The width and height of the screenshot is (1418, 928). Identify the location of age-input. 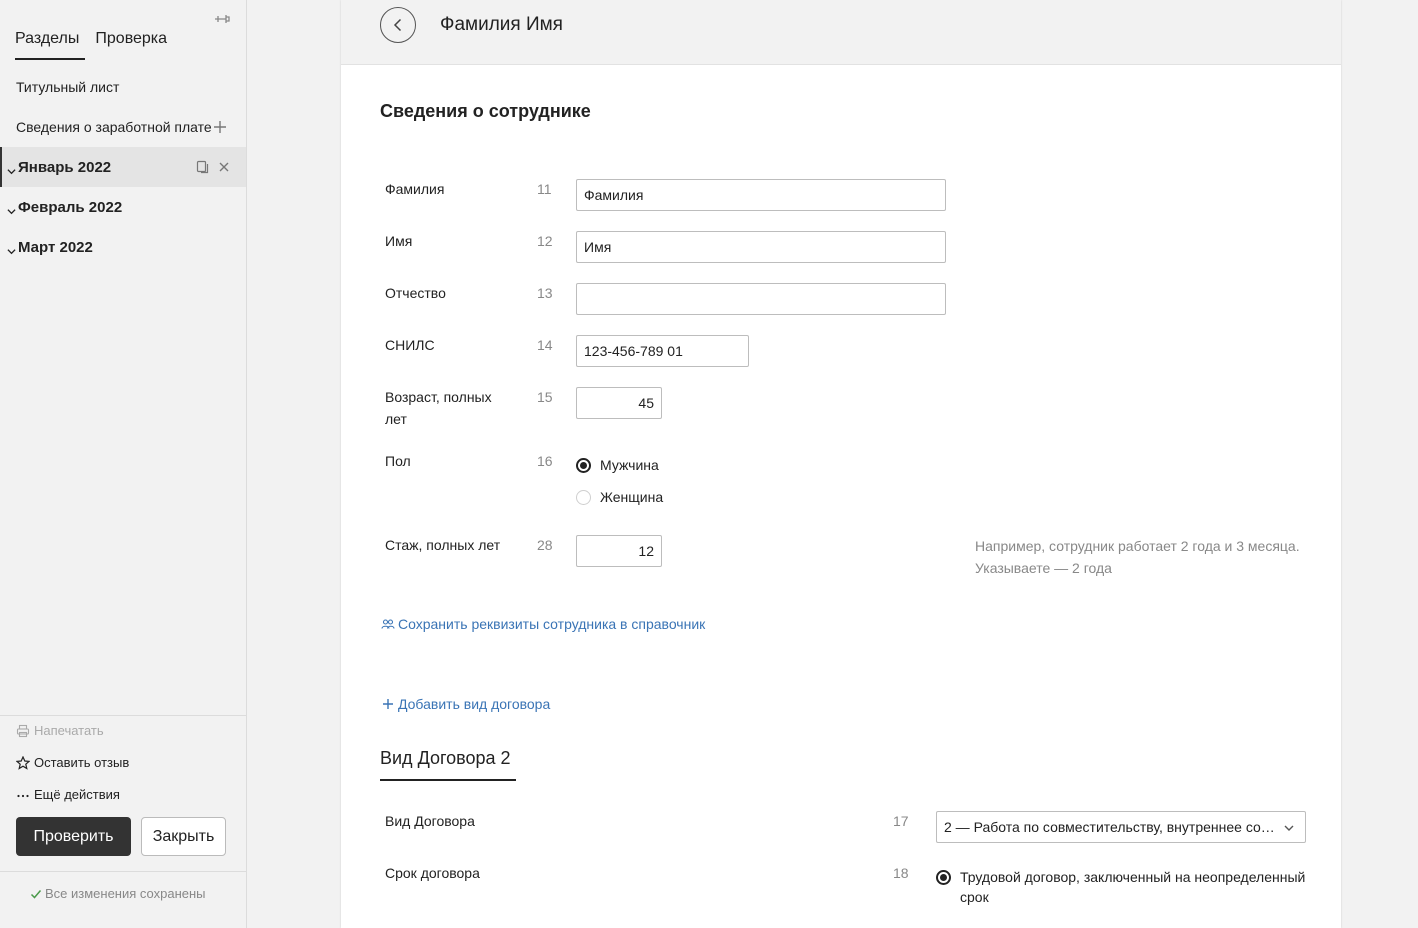
(619, 403).